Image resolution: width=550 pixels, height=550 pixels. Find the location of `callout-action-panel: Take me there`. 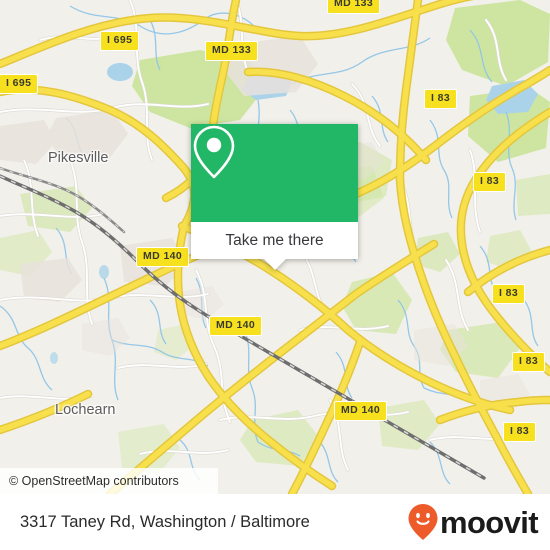

callout-action-panel: Take me there is located at coordinates (274, 246).